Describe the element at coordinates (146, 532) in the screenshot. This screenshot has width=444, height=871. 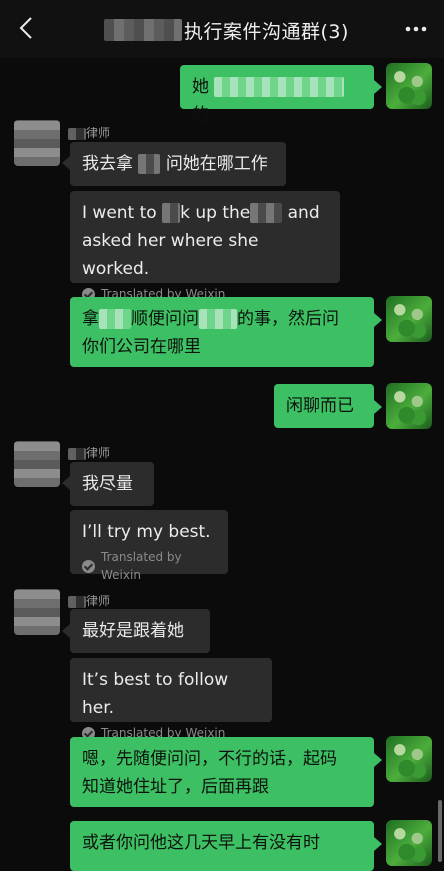
I see `translation-text: I’ll try my best.` at that location.